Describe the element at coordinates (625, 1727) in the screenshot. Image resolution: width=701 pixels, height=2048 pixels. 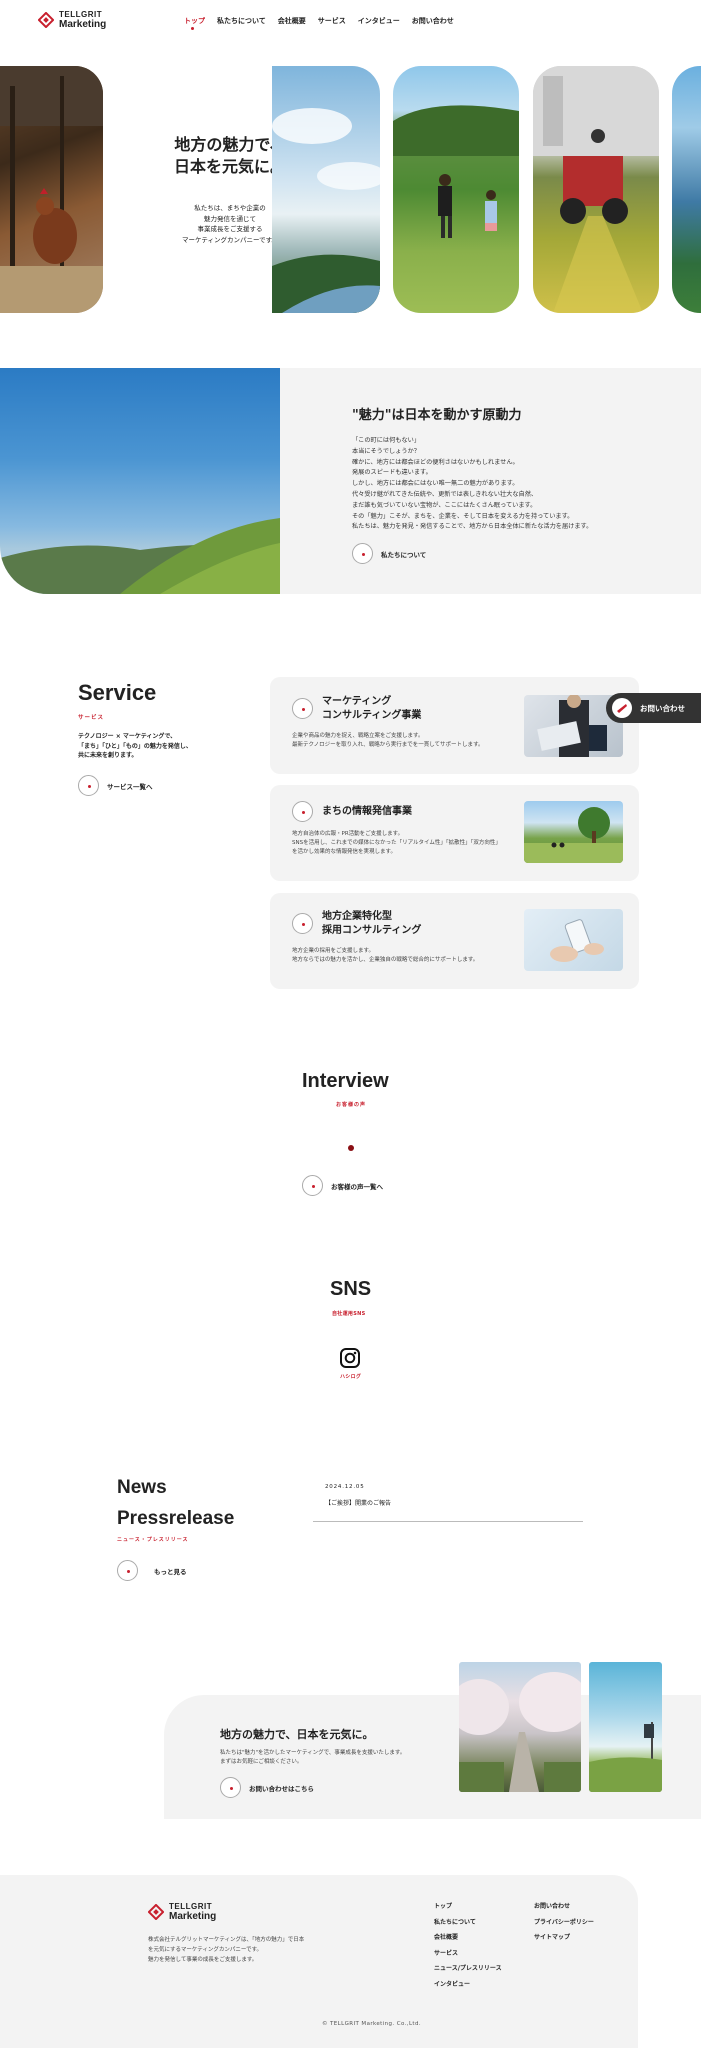
I see `cta-photo-field` at that location.